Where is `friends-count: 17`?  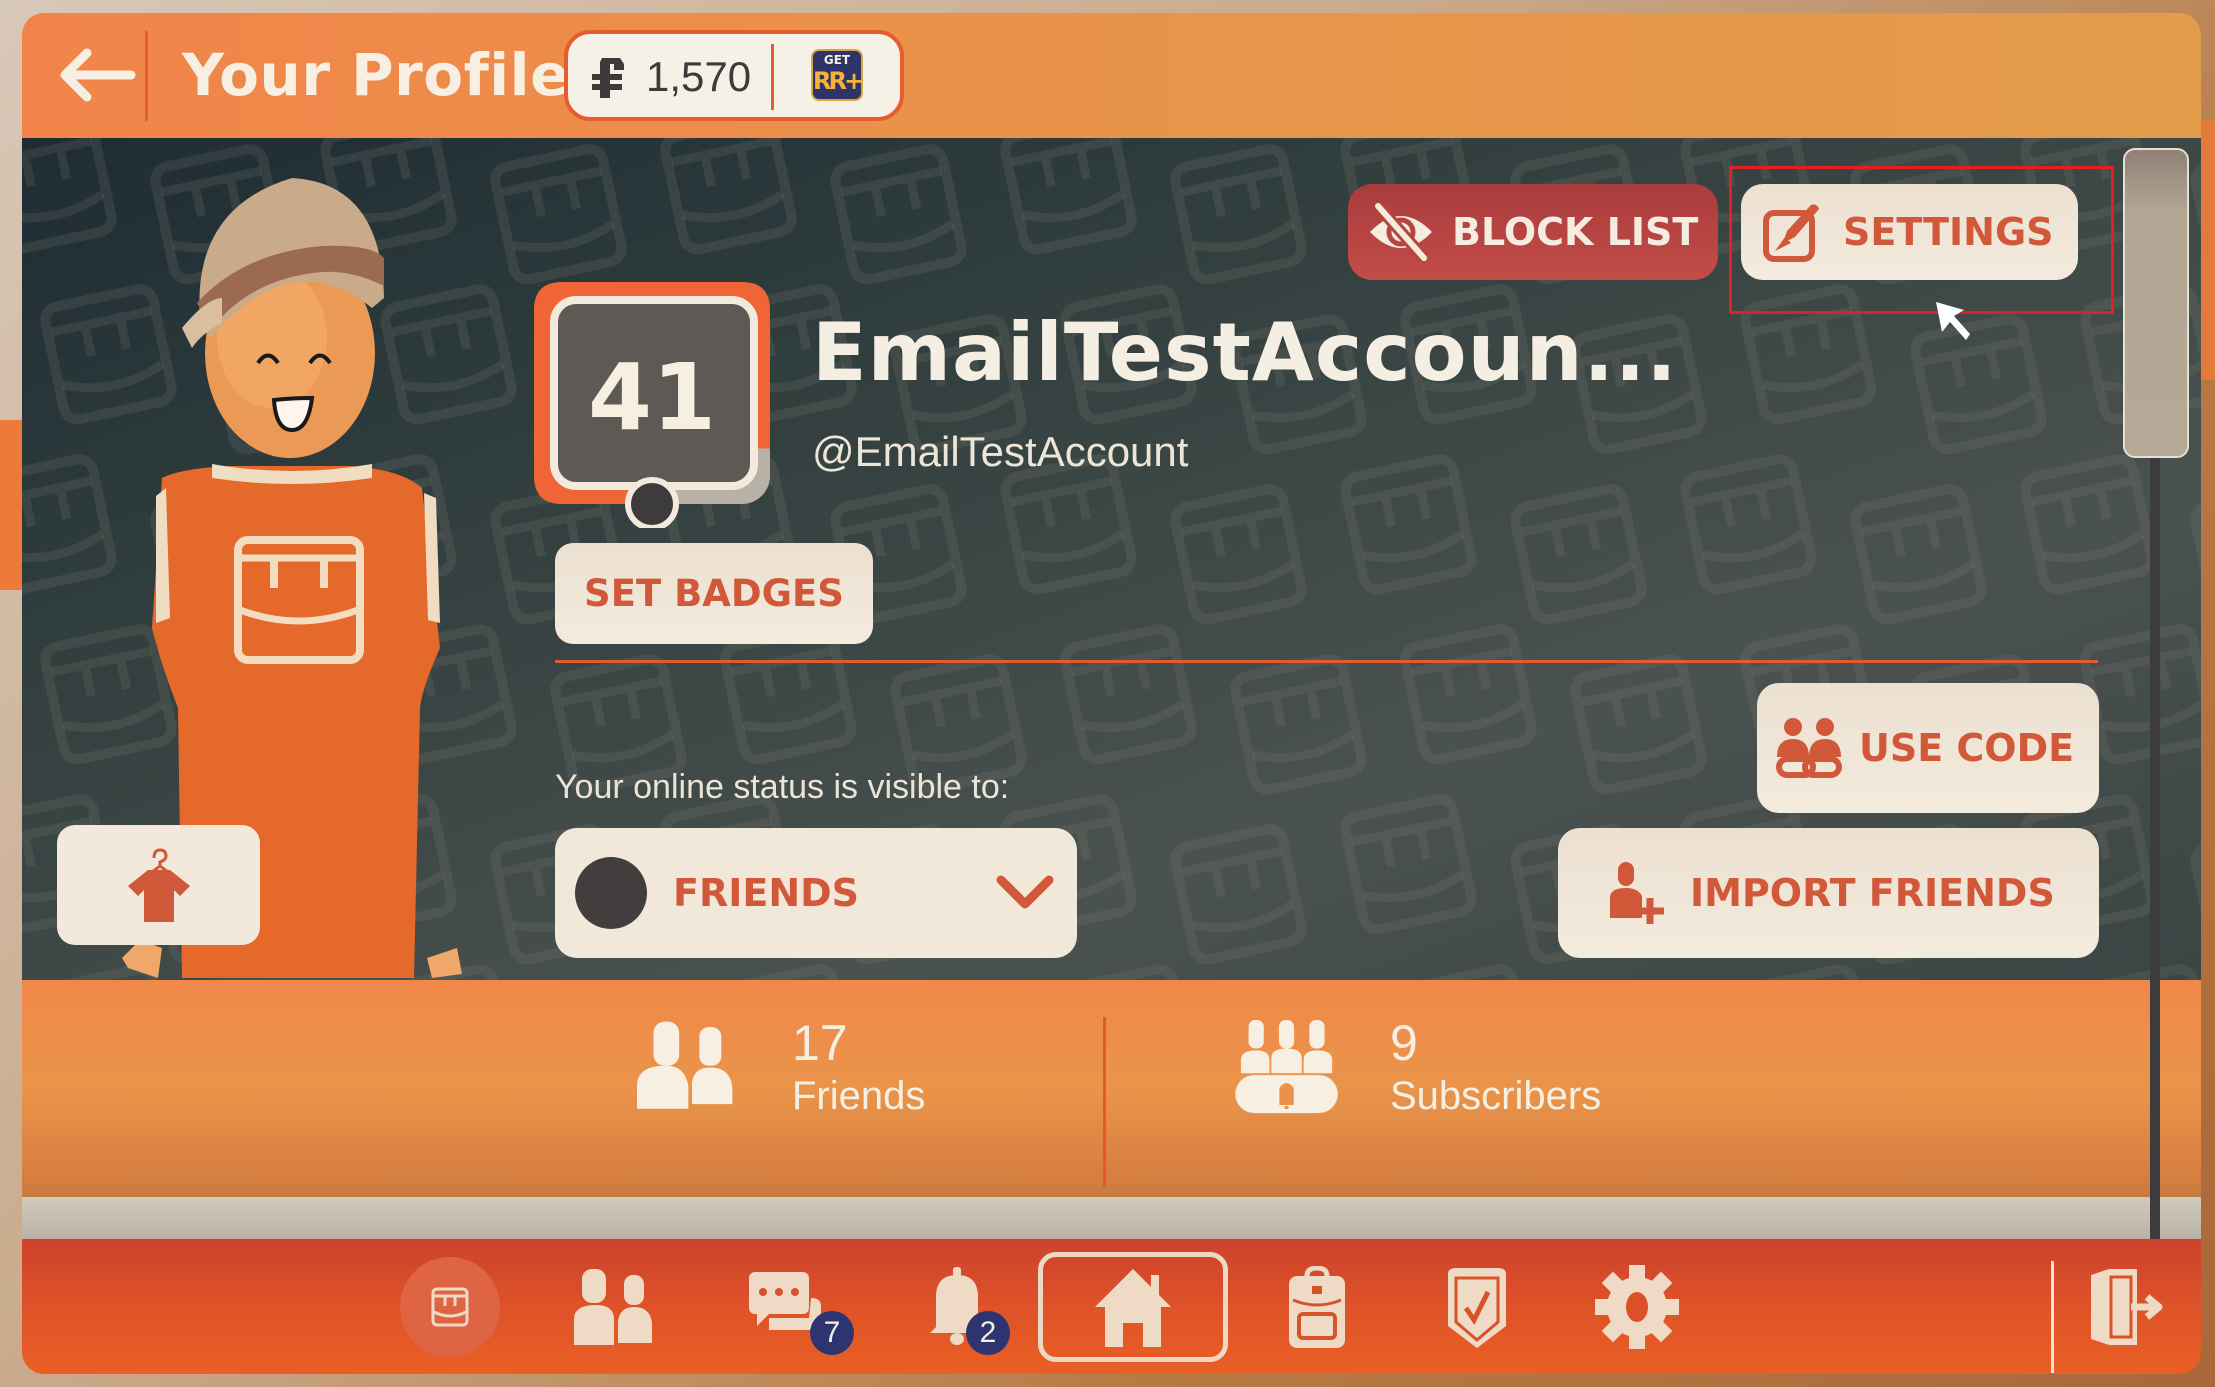
friends-count: 17 is located at coordinates (820, 1043).